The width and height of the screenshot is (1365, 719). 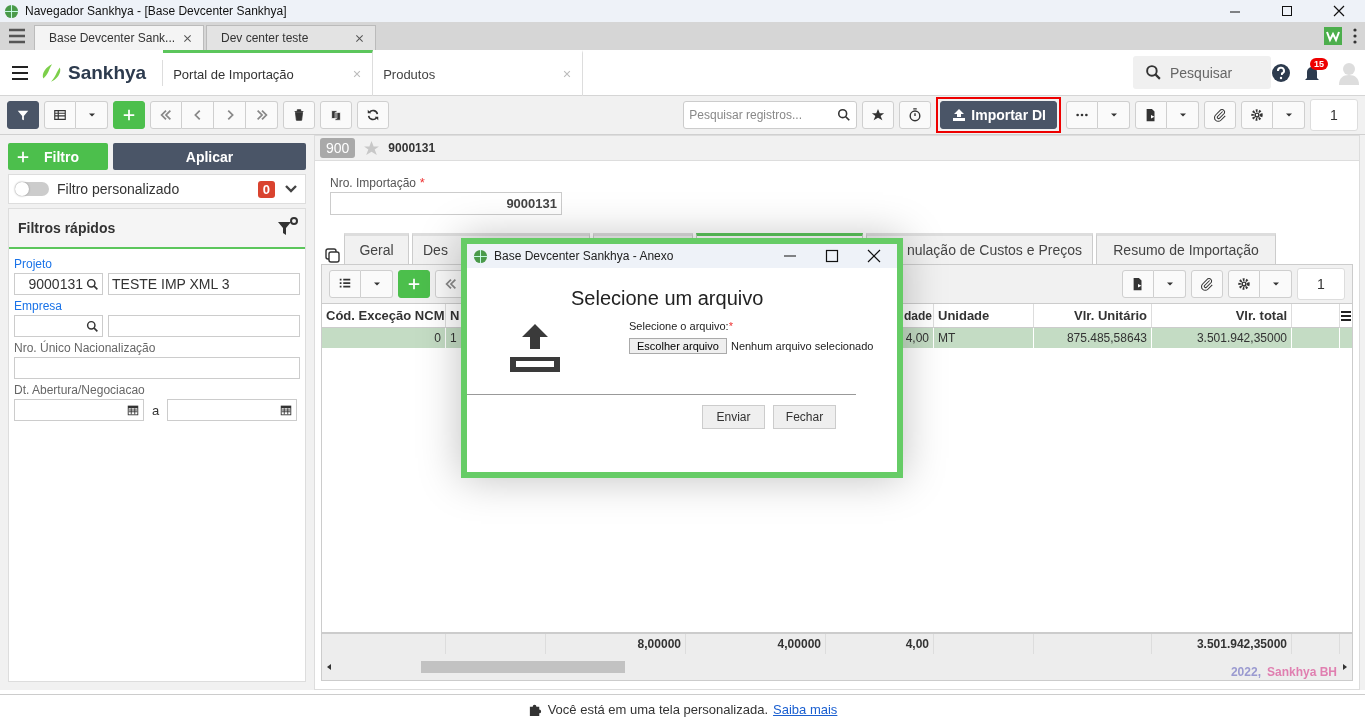 What do you see at coordinates (681, 326) in the screenshot?
I see `field-label: Selecione o arquivo:*` at bounding box center [681, 326].